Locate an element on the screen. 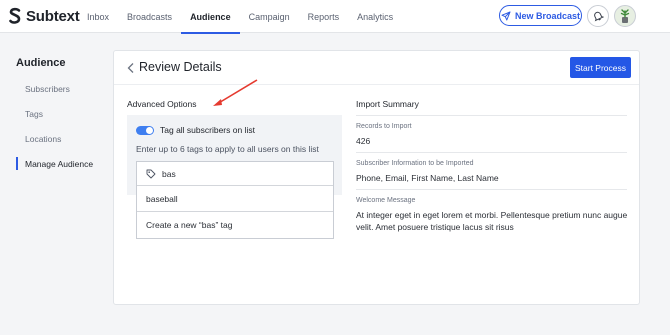 Image resolution: width=670 pixels, height=335 pixels. new-broadcast-label: New Broadcast is located at coordinates (547, 15).